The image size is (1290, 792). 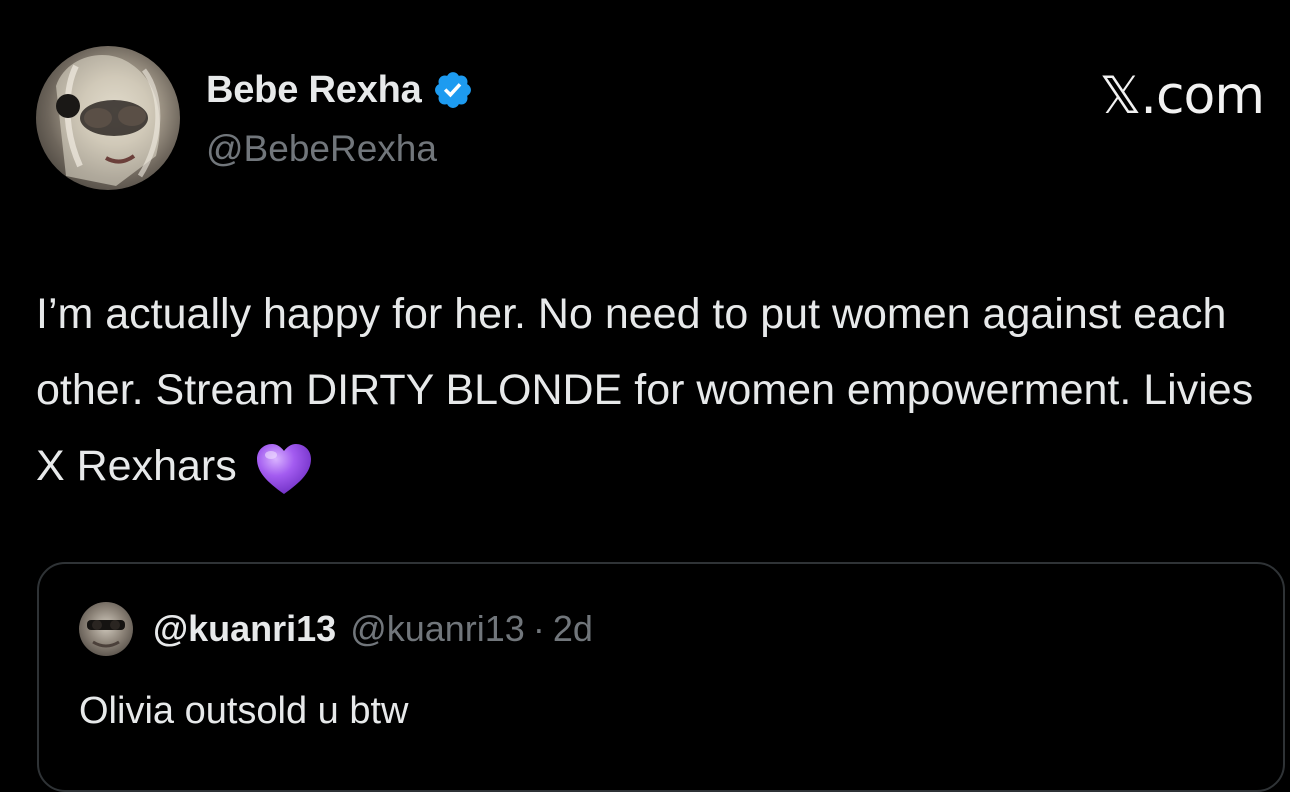 I want to click on quoted-author-avatar, so click(x=106, y=629).